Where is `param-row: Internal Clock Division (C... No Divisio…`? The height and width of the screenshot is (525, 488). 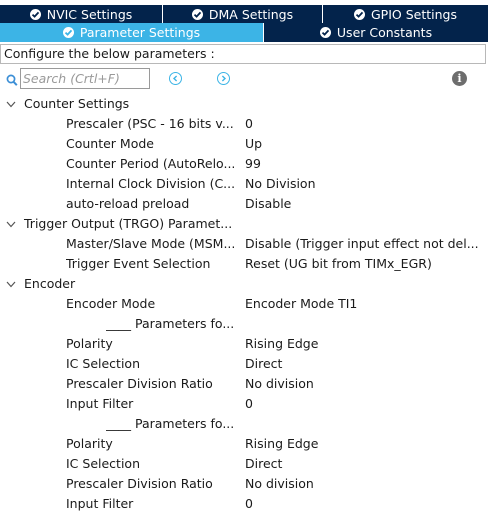 param-row: Internal Clock Division (C... No Divisio… is located at coordinates (244, 184).